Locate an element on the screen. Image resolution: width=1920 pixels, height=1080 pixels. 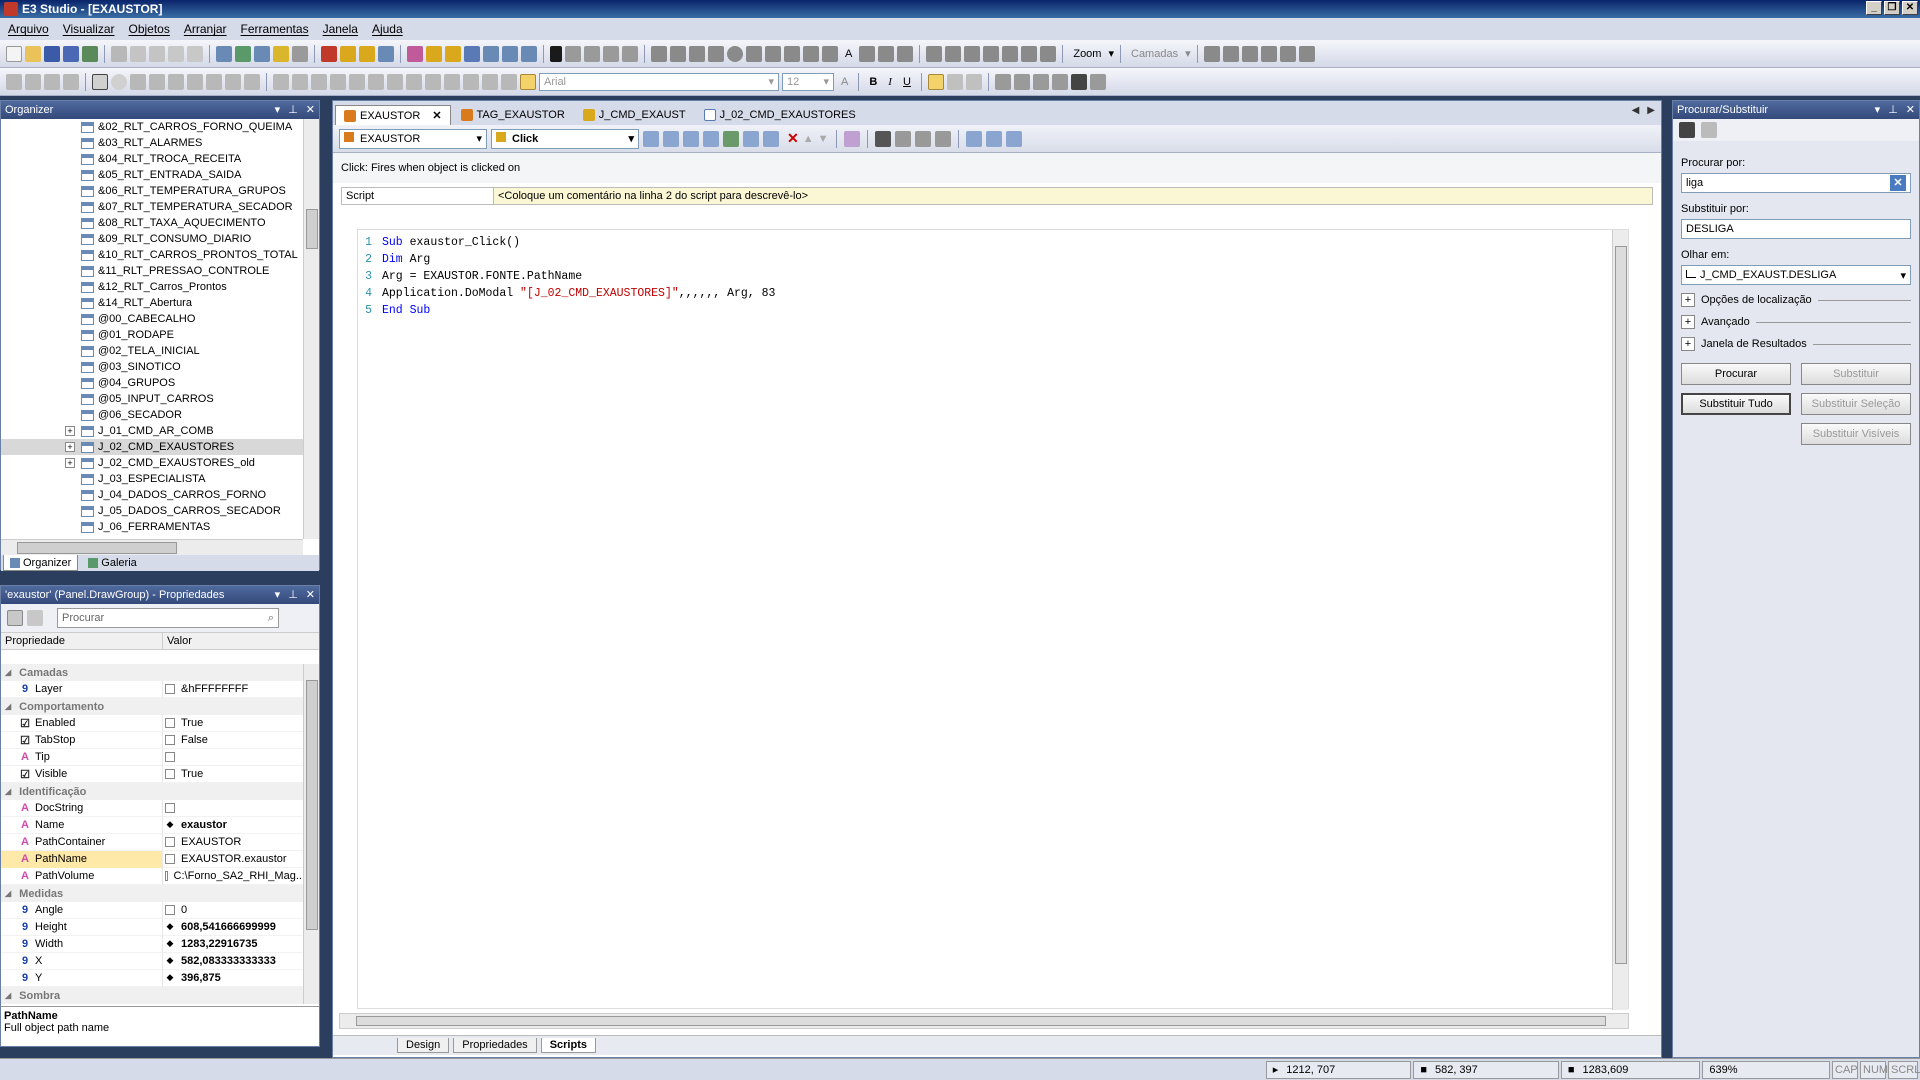
menu-arranjar: Arranjar is located at coordinates (205, 29).